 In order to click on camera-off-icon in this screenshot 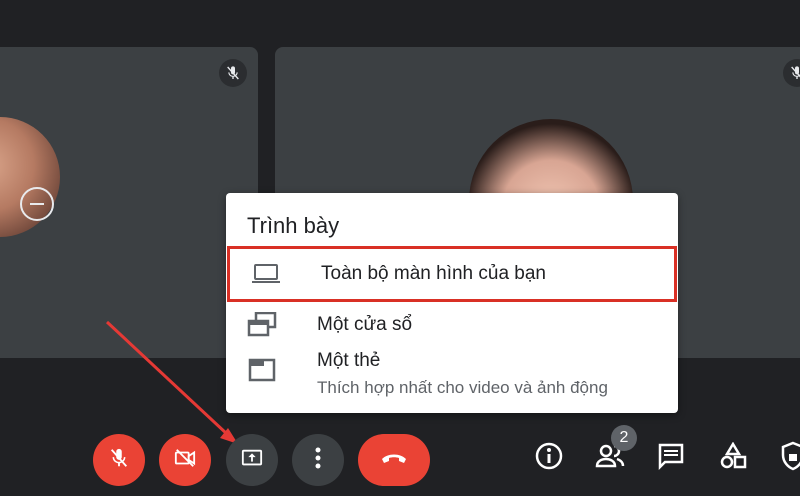, I will do `click(185, 460)`.